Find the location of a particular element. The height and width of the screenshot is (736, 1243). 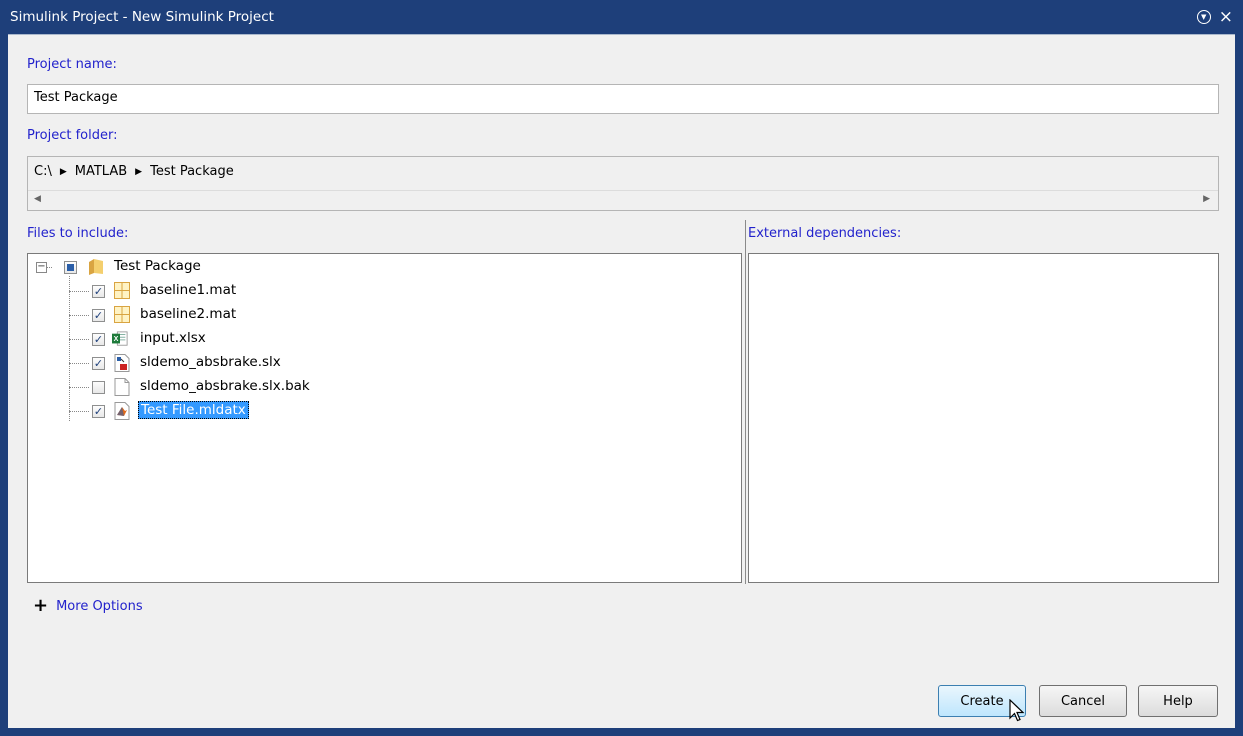

file-name-selected: Test File.mldatx is located at coordinates (193, 410).